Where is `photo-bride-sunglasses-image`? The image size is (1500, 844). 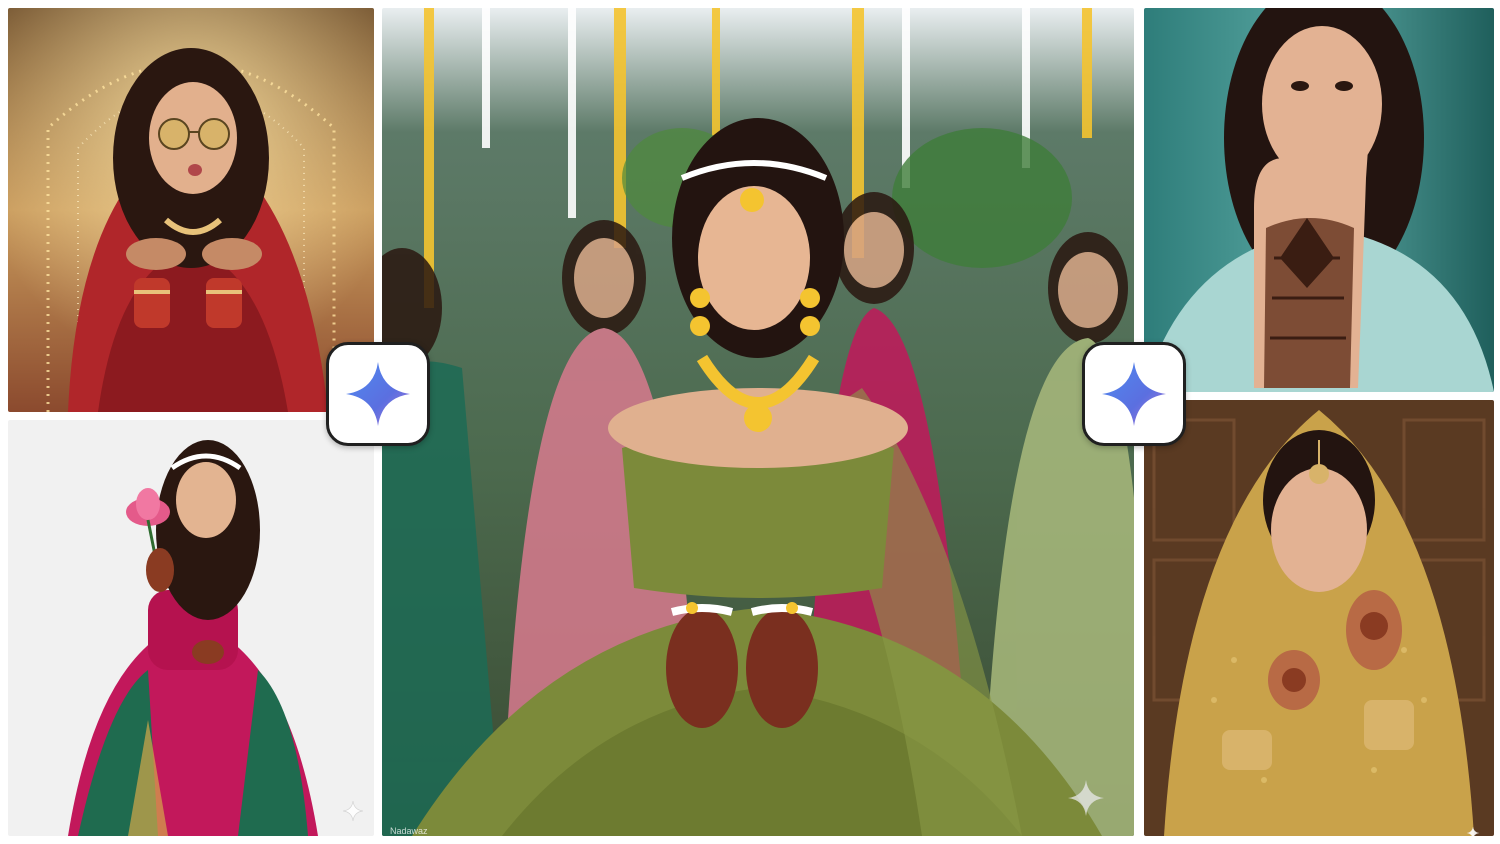
photo-bride-sunglasses-image is located at coordinates (191, 210).